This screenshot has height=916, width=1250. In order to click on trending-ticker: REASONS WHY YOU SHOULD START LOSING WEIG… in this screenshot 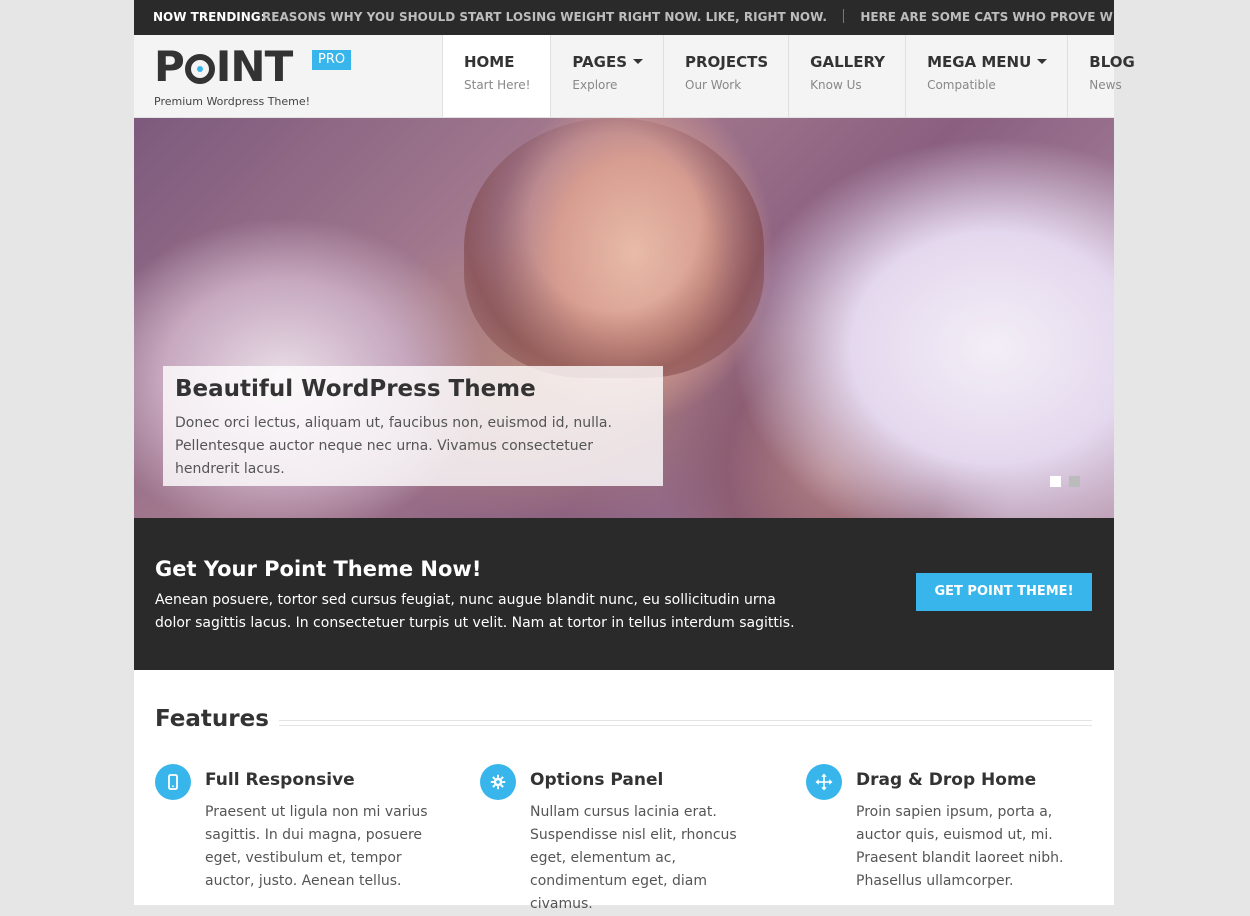, I will do `click(688, 17)`.